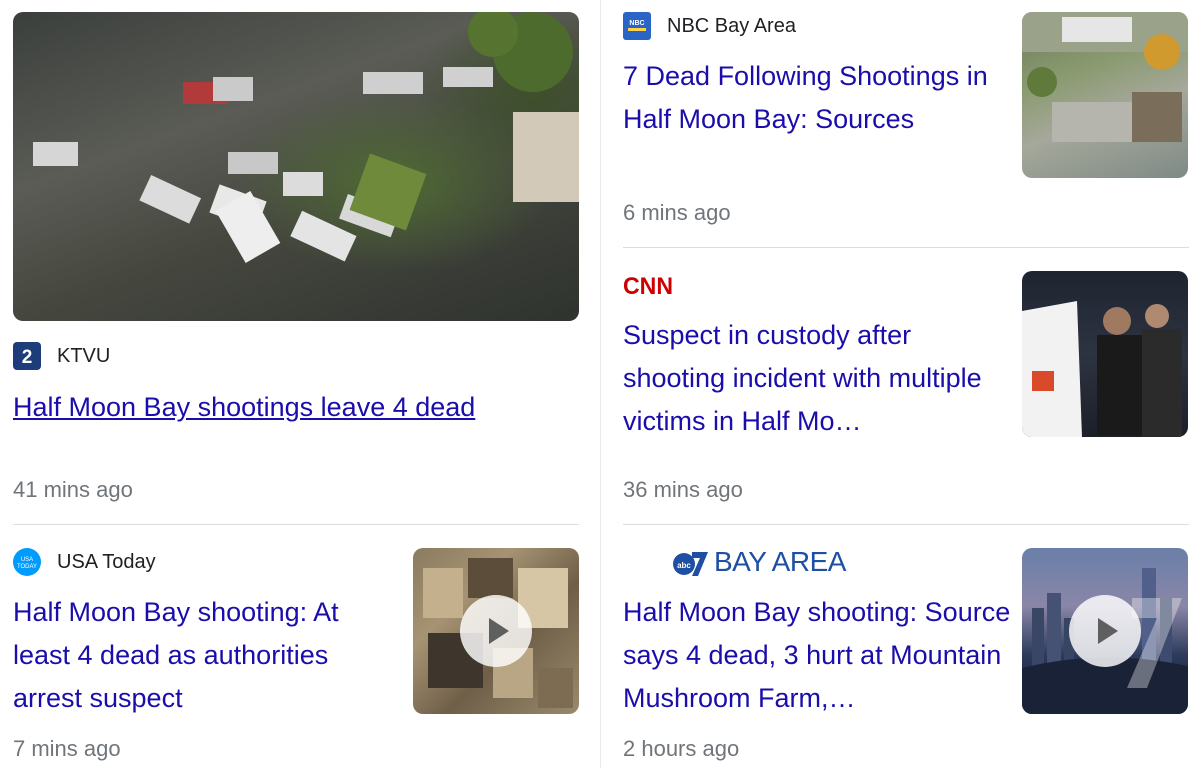 The width and height of the screenshot is (1200, 768). Describe the element at coordinates (681, 748) in the screenshot. I see `abc7-timestamp: 2 hours ago` at that location.